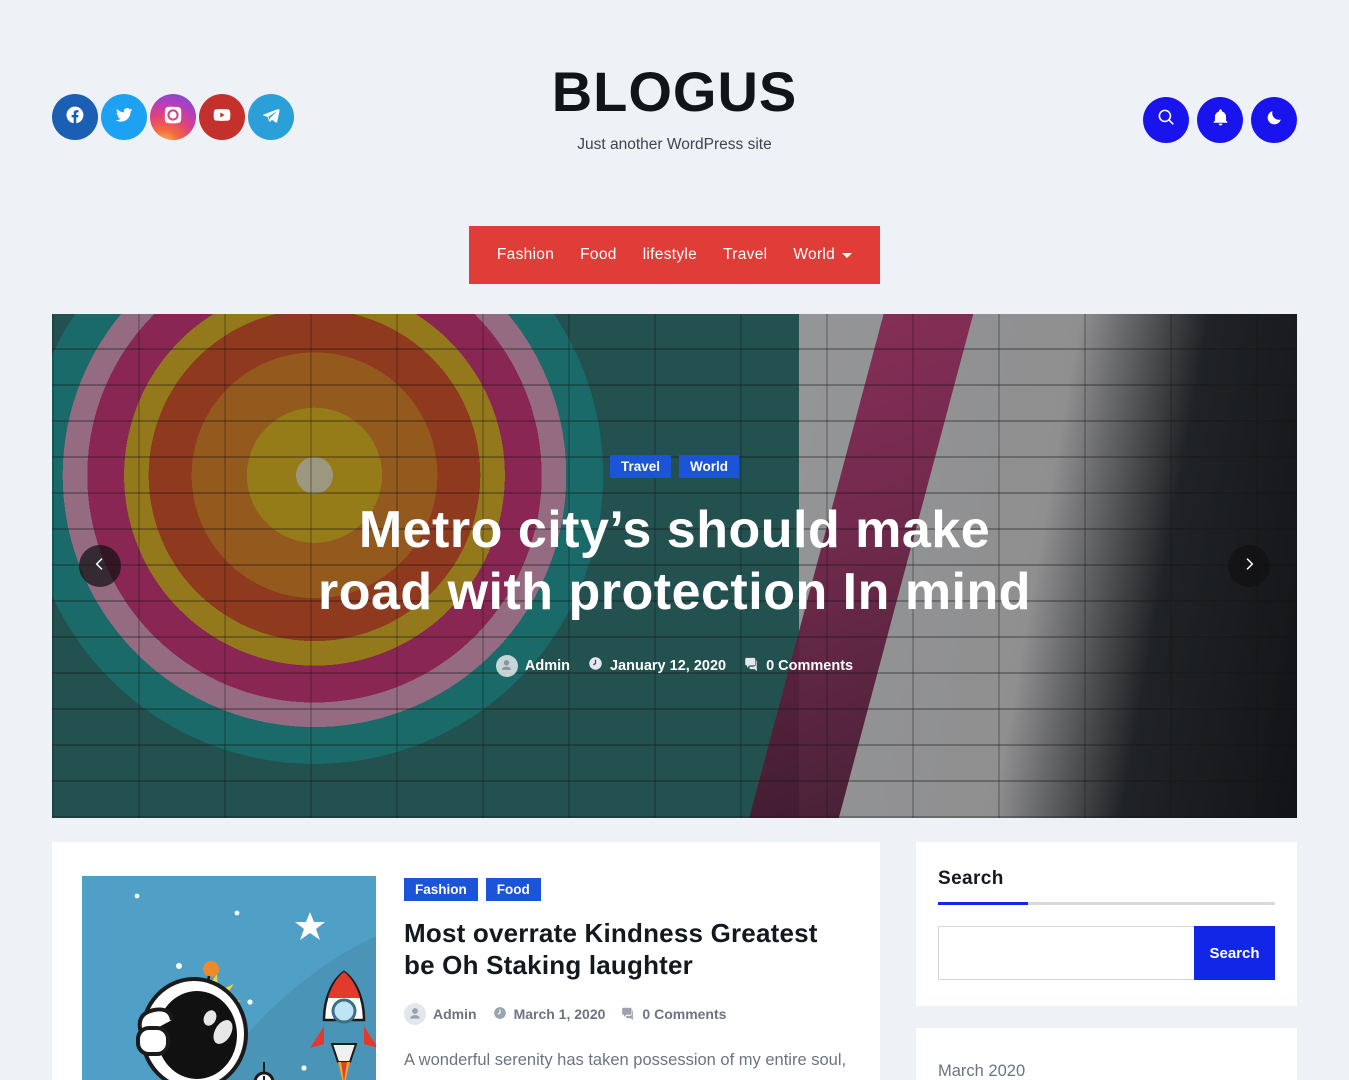 This screenshot has width=1349, height=1080. I want to click on nav-item-travel: Travel, so click(745, 255).